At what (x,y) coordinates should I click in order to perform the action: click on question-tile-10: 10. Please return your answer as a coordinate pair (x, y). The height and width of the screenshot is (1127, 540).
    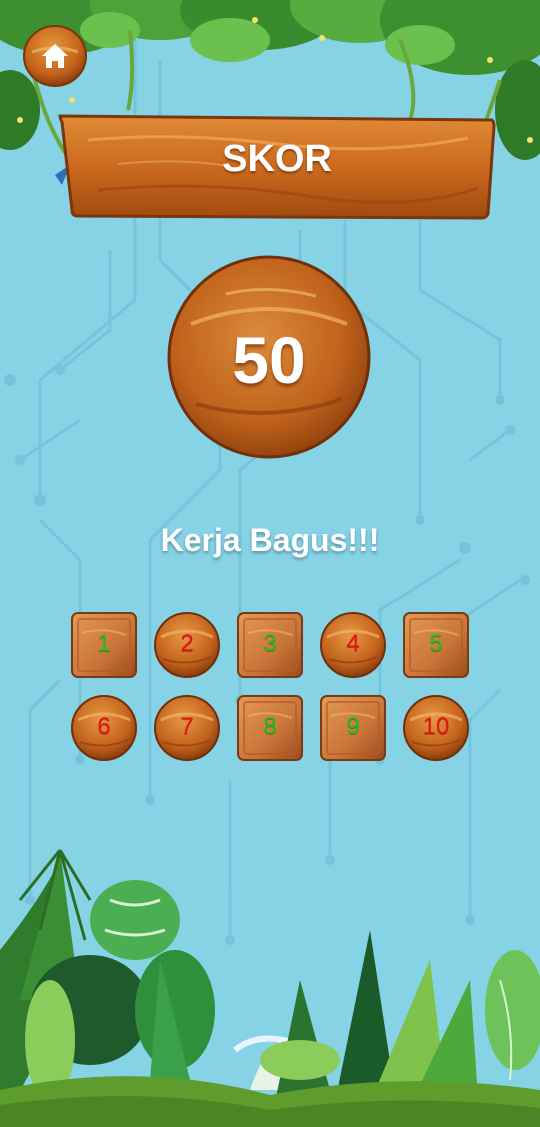
    Looking at the image, I should click on (436, 728).